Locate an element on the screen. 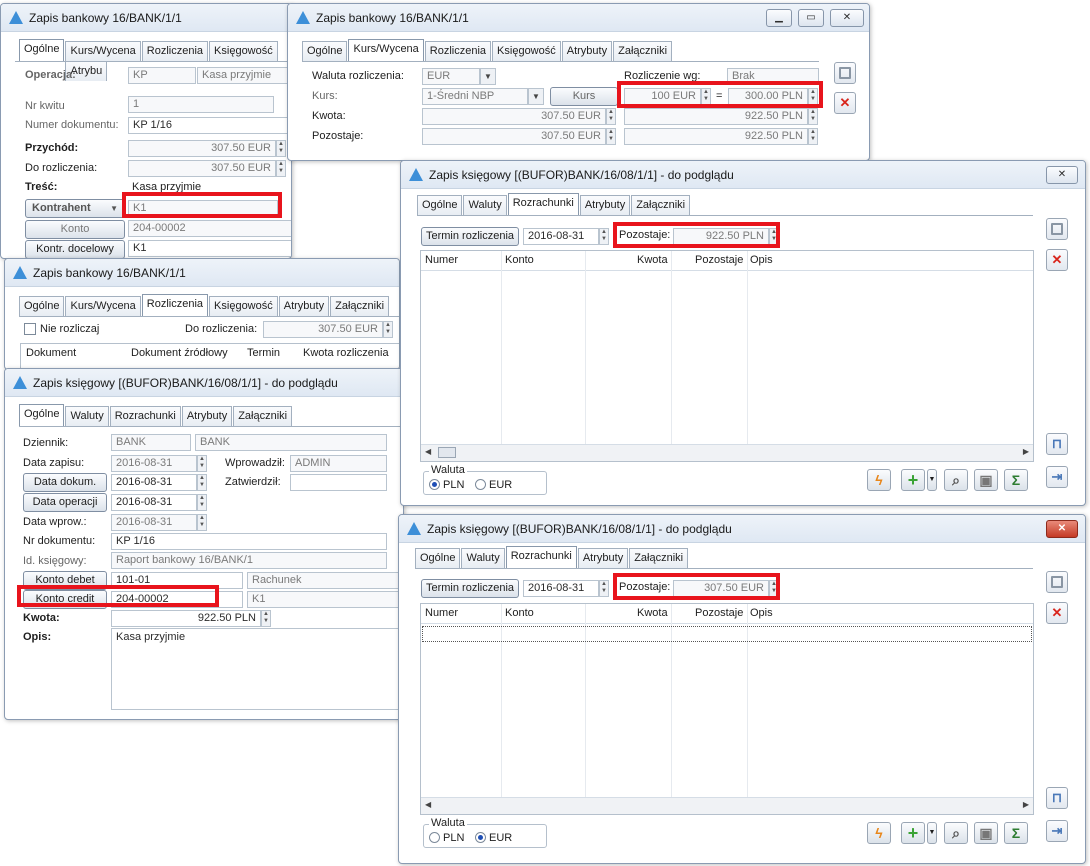 Image resolution: width=1090 pixels, height=866 pixels. konto-debet-name-field: Rachunek is located at coordinates (325, 580).